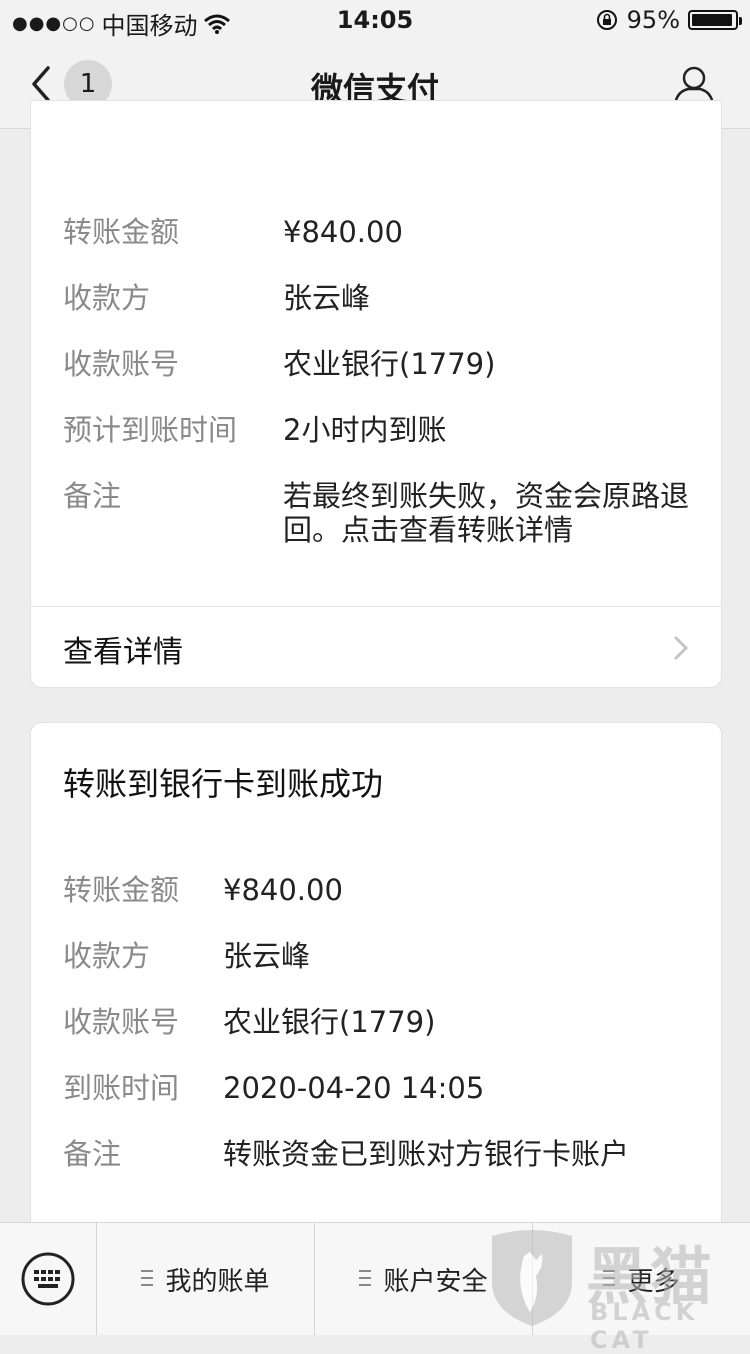 This screenshot has height=1354, width=750. I want to click on row-value: 2020-04-20 14:05, so click(354, 1088).